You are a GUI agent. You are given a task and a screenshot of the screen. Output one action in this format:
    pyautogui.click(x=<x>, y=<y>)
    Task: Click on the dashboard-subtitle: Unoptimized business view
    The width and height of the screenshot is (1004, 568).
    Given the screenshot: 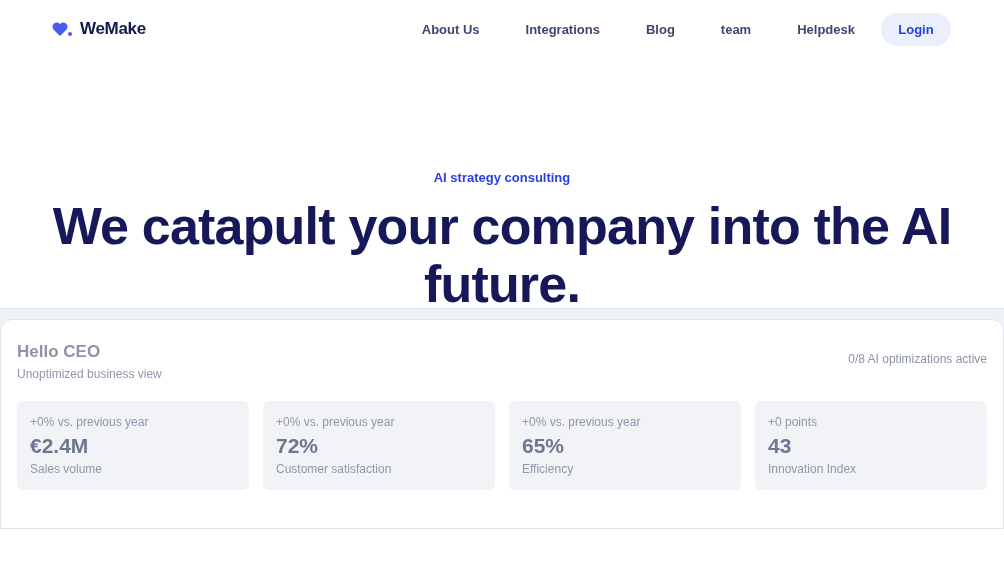 What is the action you would take?
    pyautogui.click(x=89, y=374)
    